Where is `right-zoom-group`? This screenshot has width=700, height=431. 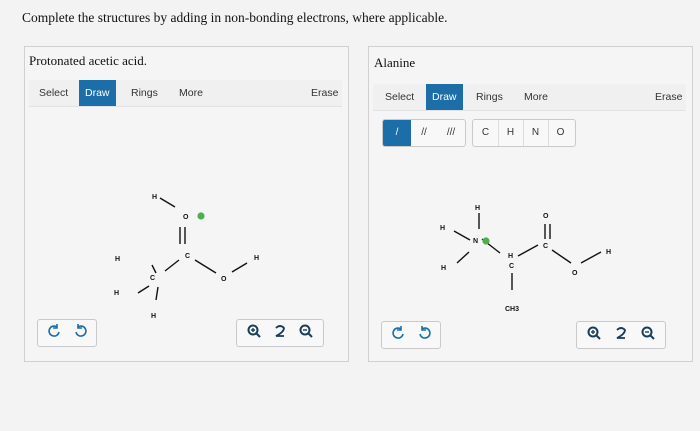 right-zoom-group is located at coordinates (621, 335).